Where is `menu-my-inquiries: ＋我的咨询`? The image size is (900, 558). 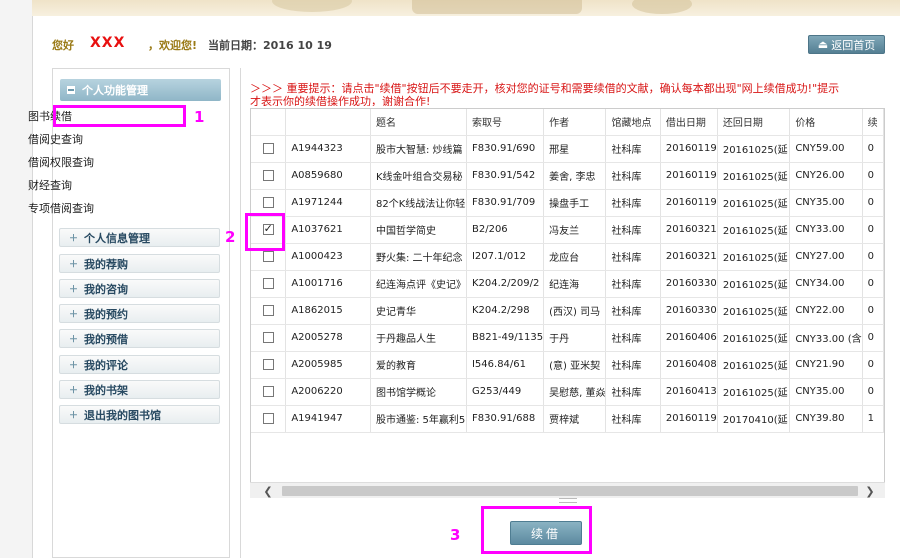 menu-my-inquiries: ＋我的咨询 is located at coordinates (139, 288).